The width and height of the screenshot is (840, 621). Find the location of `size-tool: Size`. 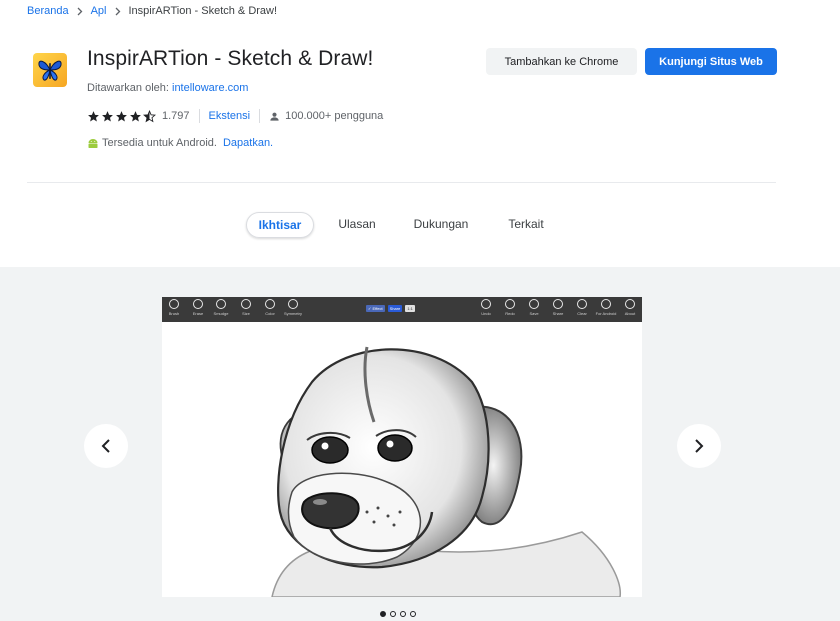

size-tool: Size is located at coordinates (246, 309).